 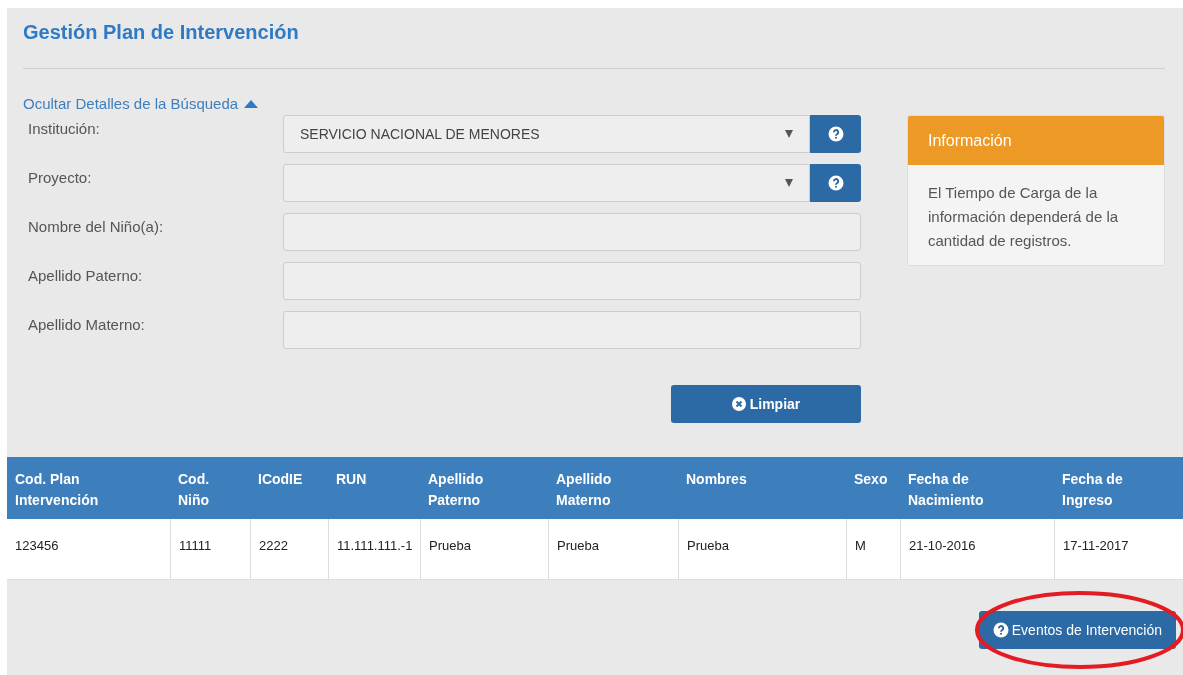 I want to click on info-text: El Tiempo de Carga de la información dependerá de la cantidad de registros., so click(x=1023, y=217).